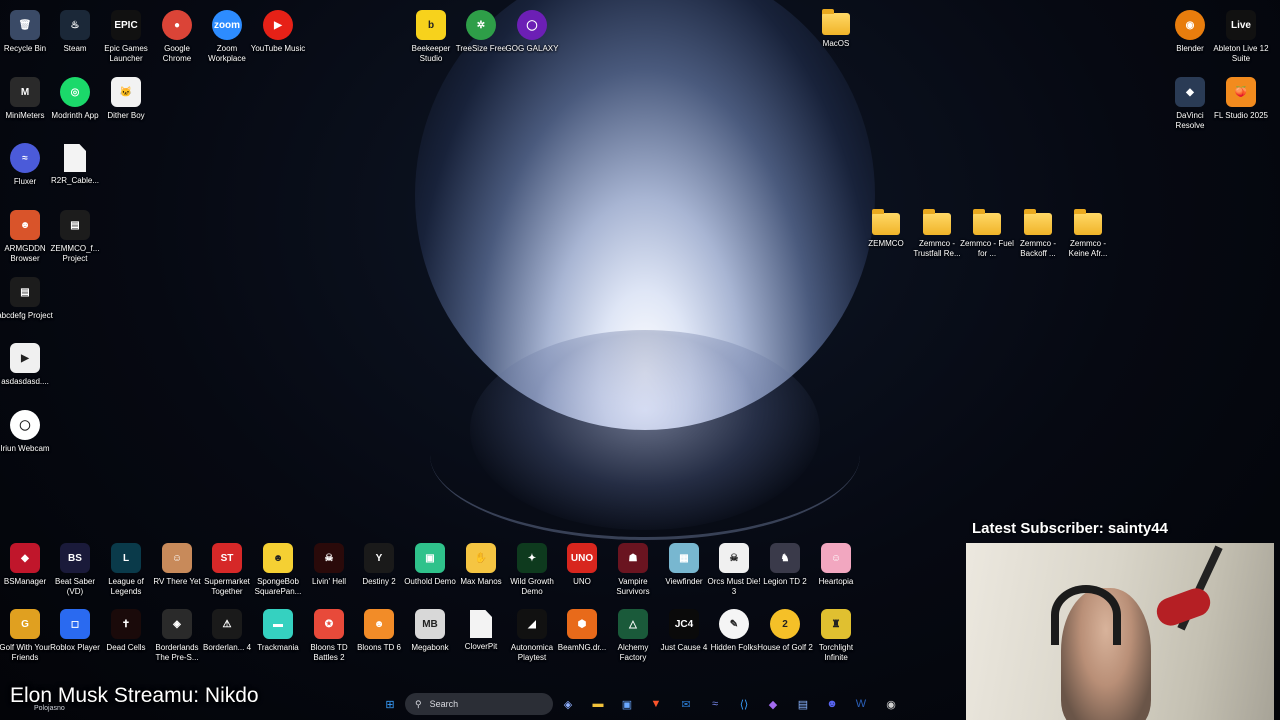  Describe the element at coordinates (25, 624) in the screenshot. I see `golf-with-friends-icon: G` at that location.